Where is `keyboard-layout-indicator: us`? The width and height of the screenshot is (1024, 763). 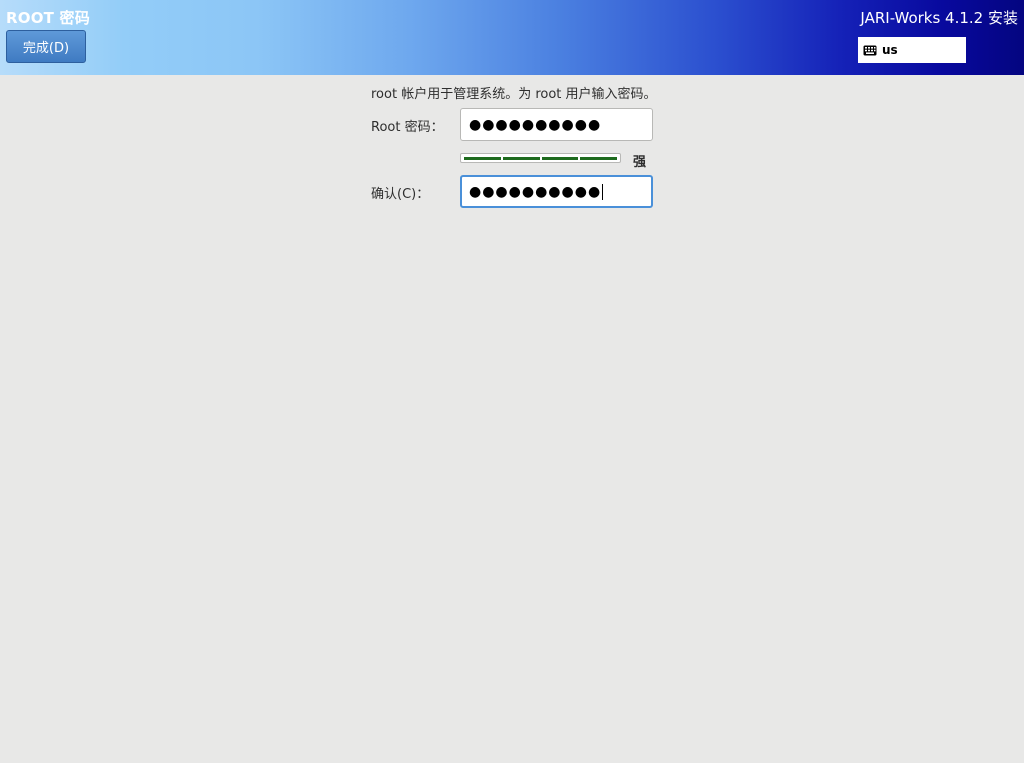
keyboard-layout-indicator: us is located at coordinates (912, 50).